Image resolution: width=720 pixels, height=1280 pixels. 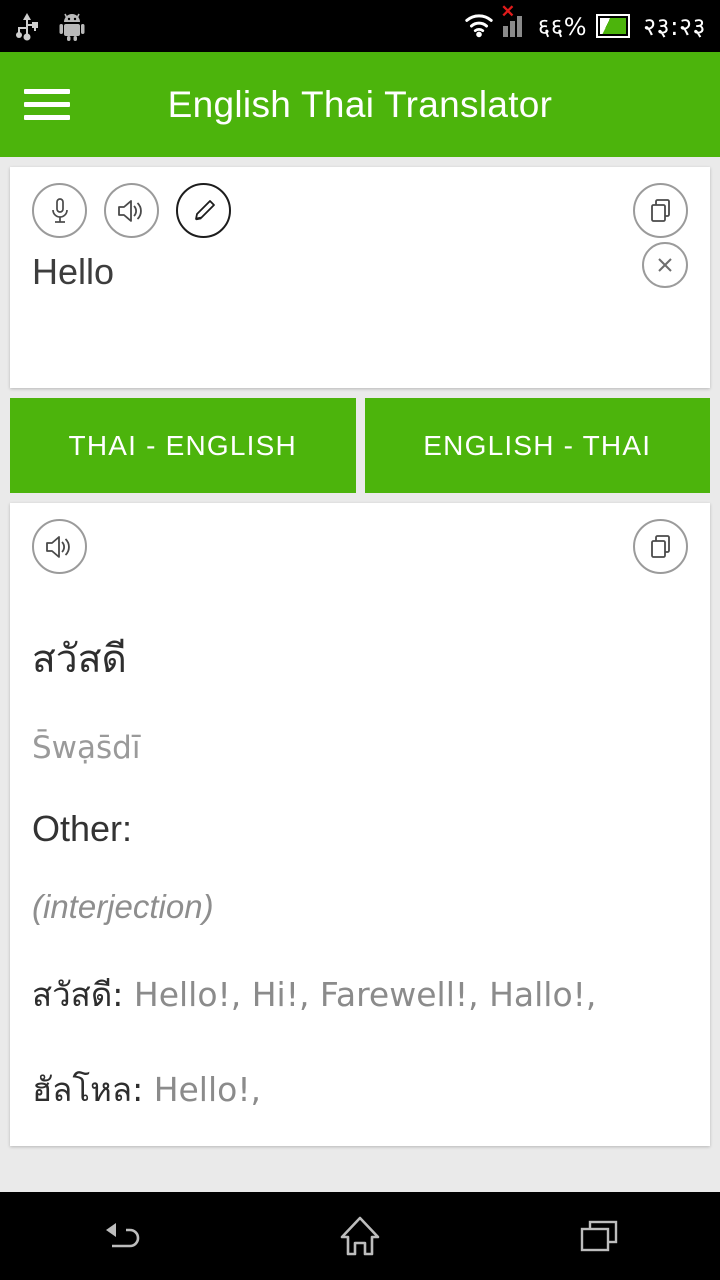 What do you see at coordinates (183, 445) in the screenshot?
I see `thai-to-english-button: THAI - ENGLISH` at bounding box center [183, 445].